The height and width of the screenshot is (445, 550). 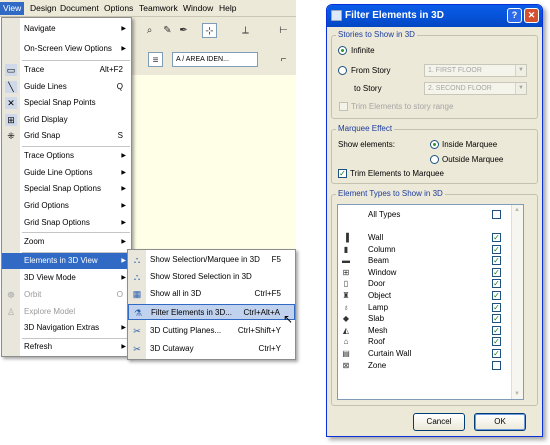 I want to click on all-types-checkbox, so click(x=496, y=214).